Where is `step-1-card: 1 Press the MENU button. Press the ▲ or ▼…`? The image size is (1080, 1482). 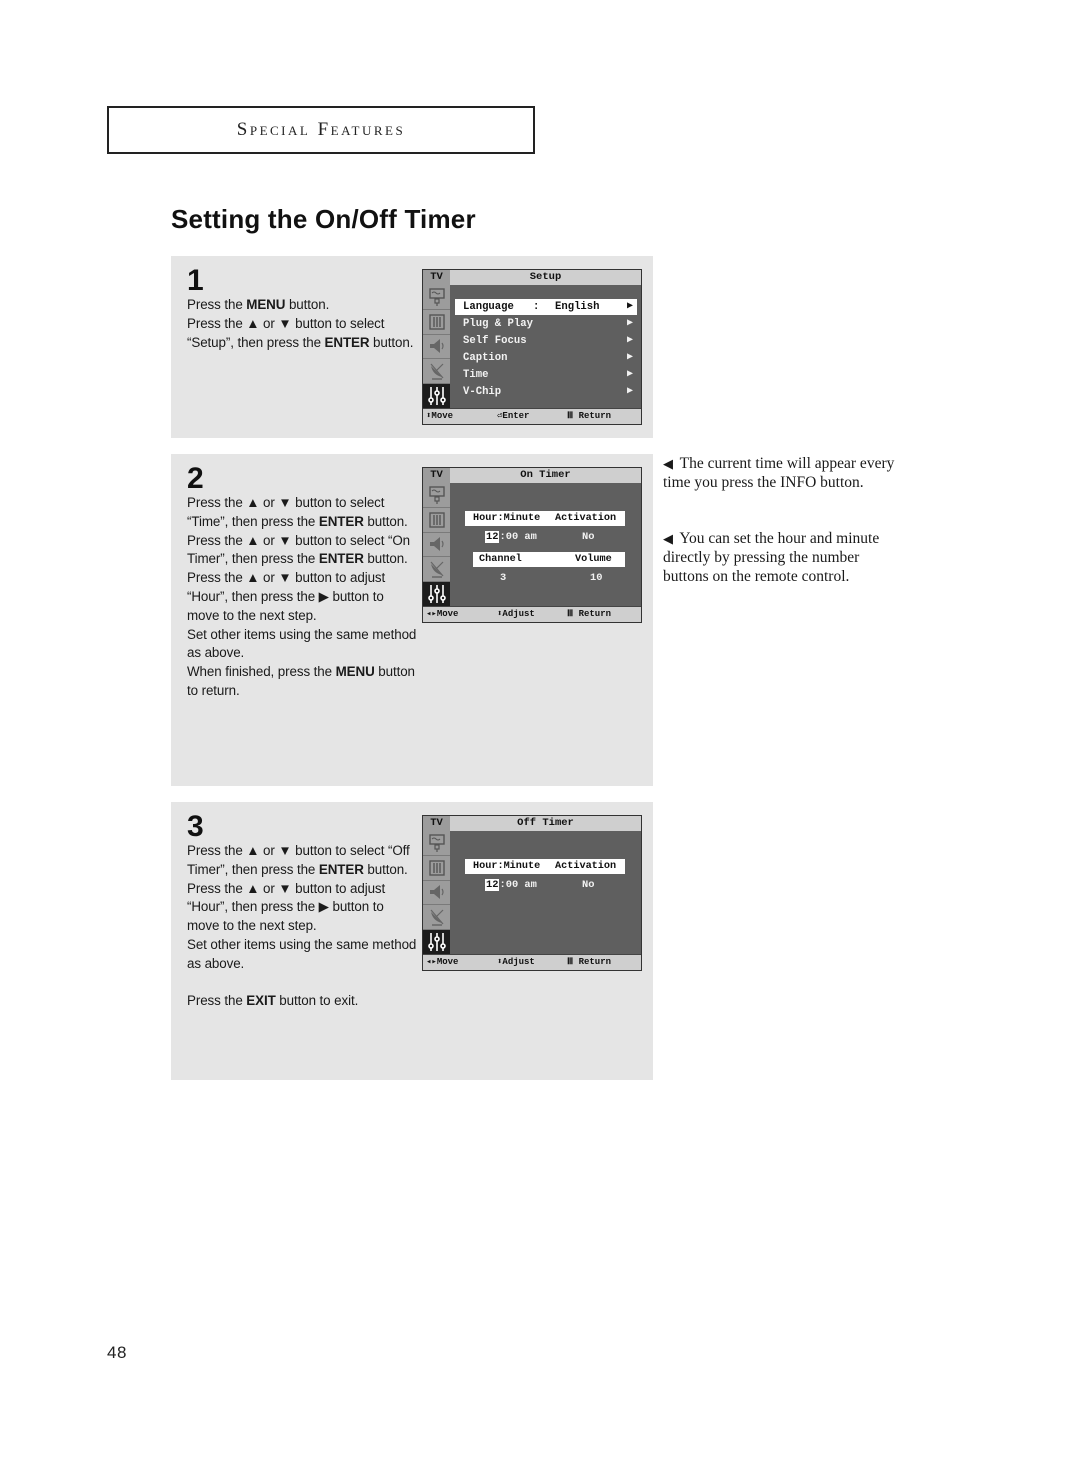
step-1-card: 1 Press the MENU button. Press the ▲ or ▼… is located at coordinates (412, 347).